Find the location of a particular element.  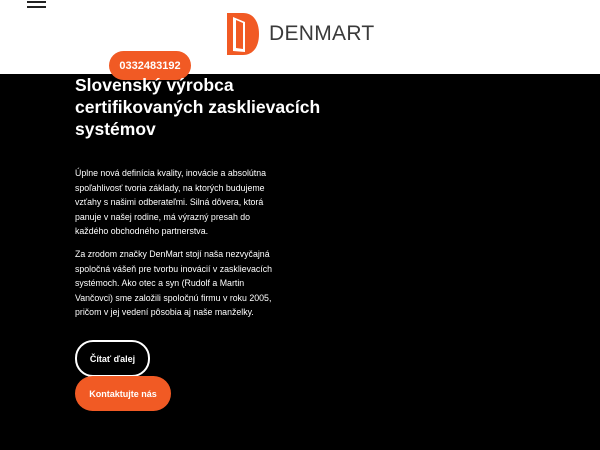

logo-text: DENMART is located at coordinates (322, 33).